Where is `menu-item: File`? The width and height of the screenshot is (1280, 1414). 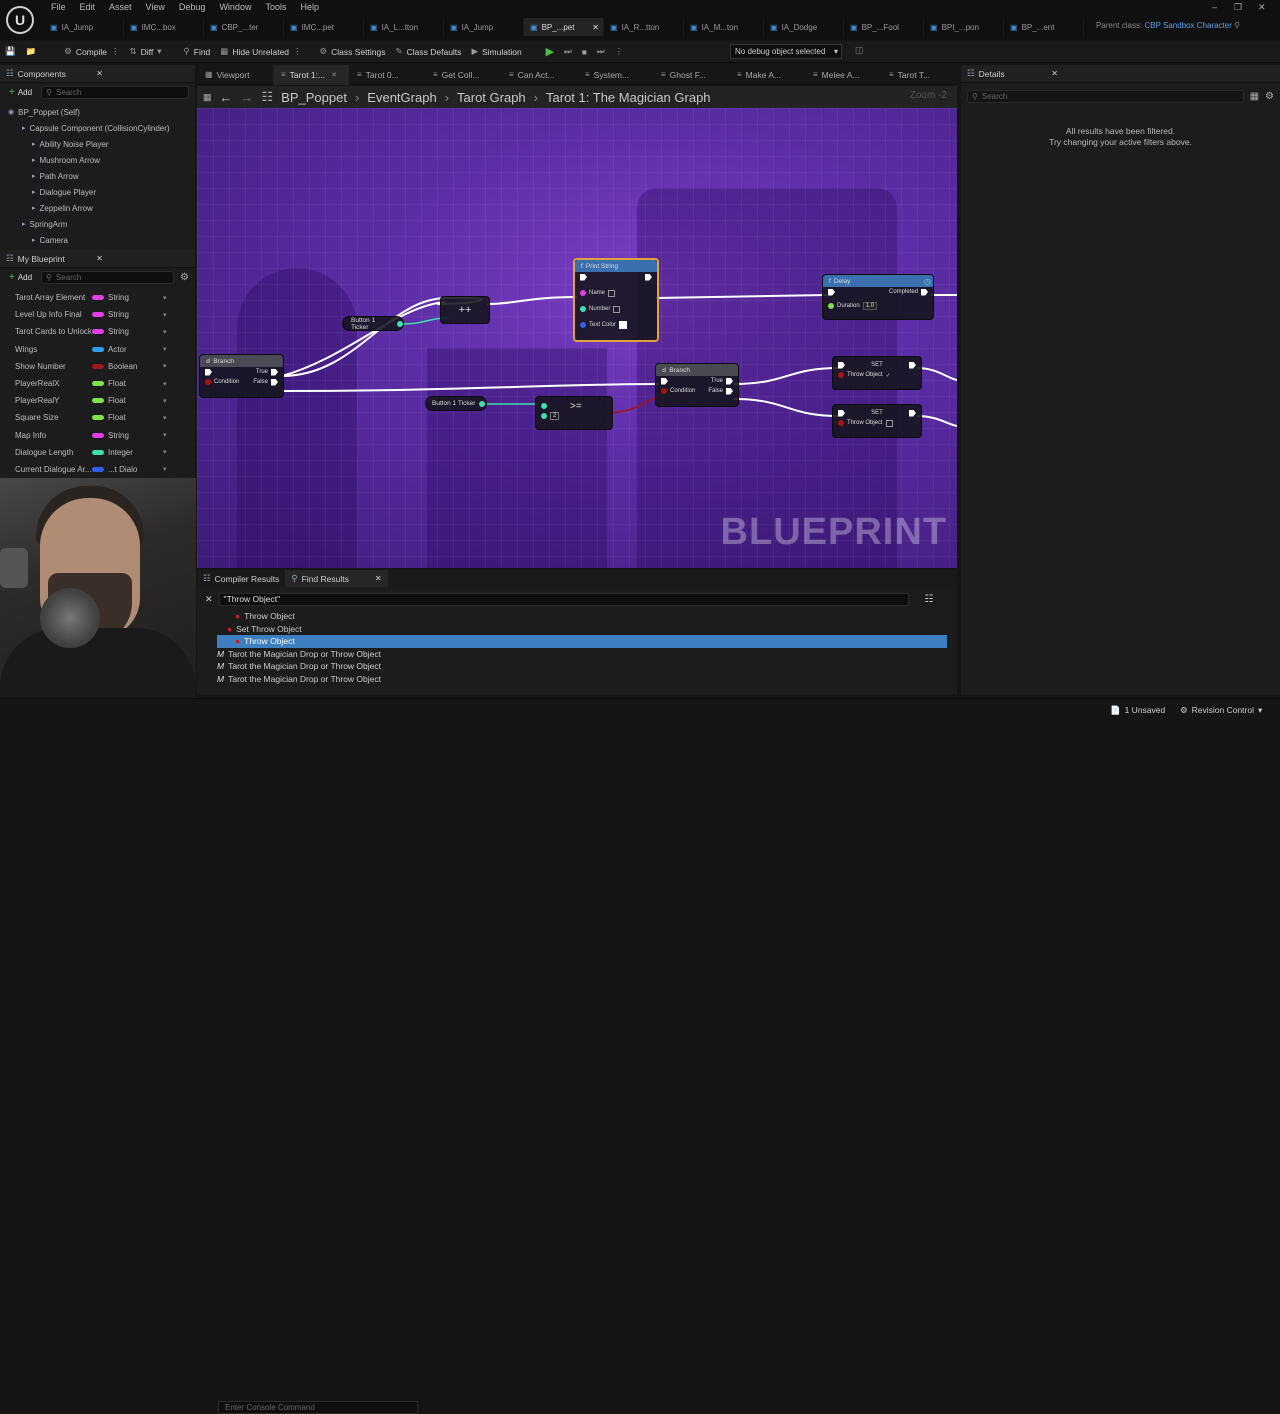
menu-item: File is located at coordinates (58, 7).